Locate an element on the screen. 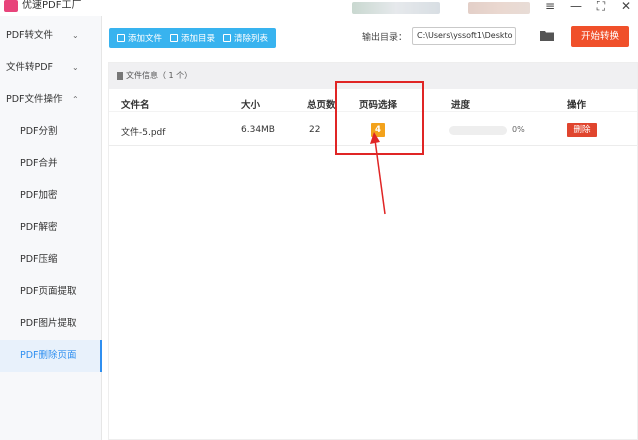  sidebar-item-label: PDF图片提取 is located at coordinates (48, 323).